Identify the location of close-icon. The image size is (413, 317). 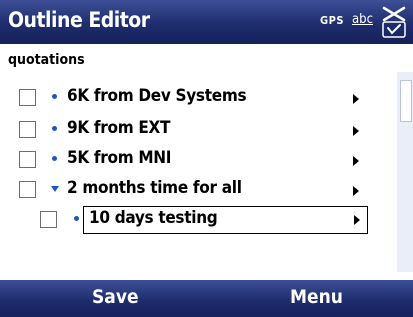
(394, 22).